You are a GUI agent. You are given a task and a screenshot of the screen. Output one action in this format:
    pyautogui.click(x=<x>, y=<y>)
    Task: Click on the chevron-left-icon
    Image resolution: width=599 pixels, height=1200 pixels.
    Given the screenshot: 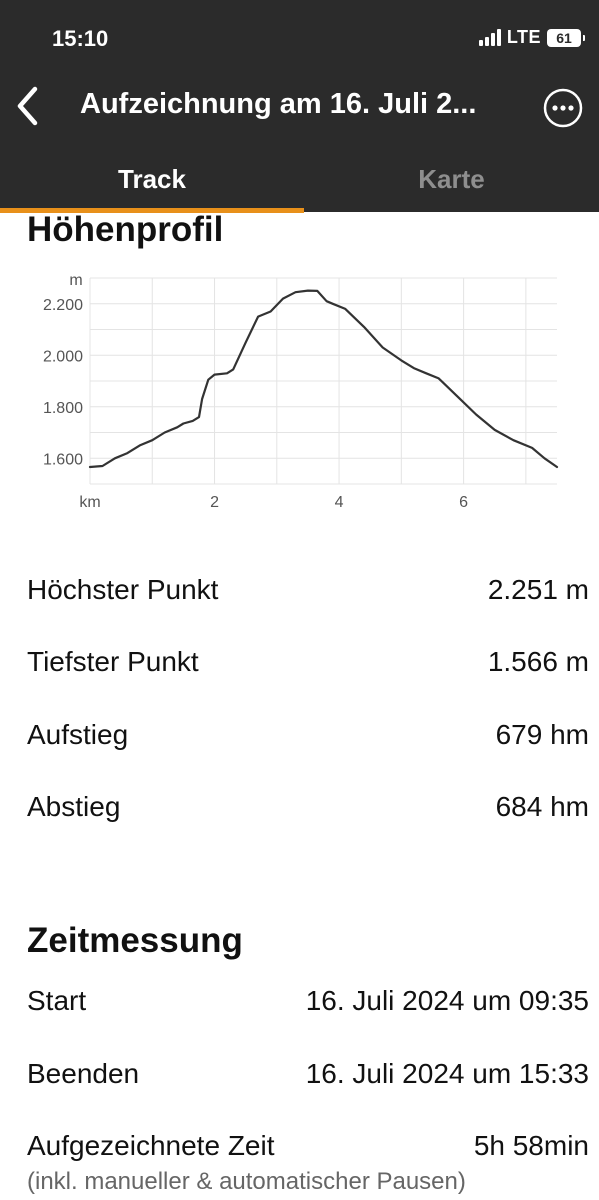 What is the action you would take?
    pyautogui.click(x=27, y=106)
    